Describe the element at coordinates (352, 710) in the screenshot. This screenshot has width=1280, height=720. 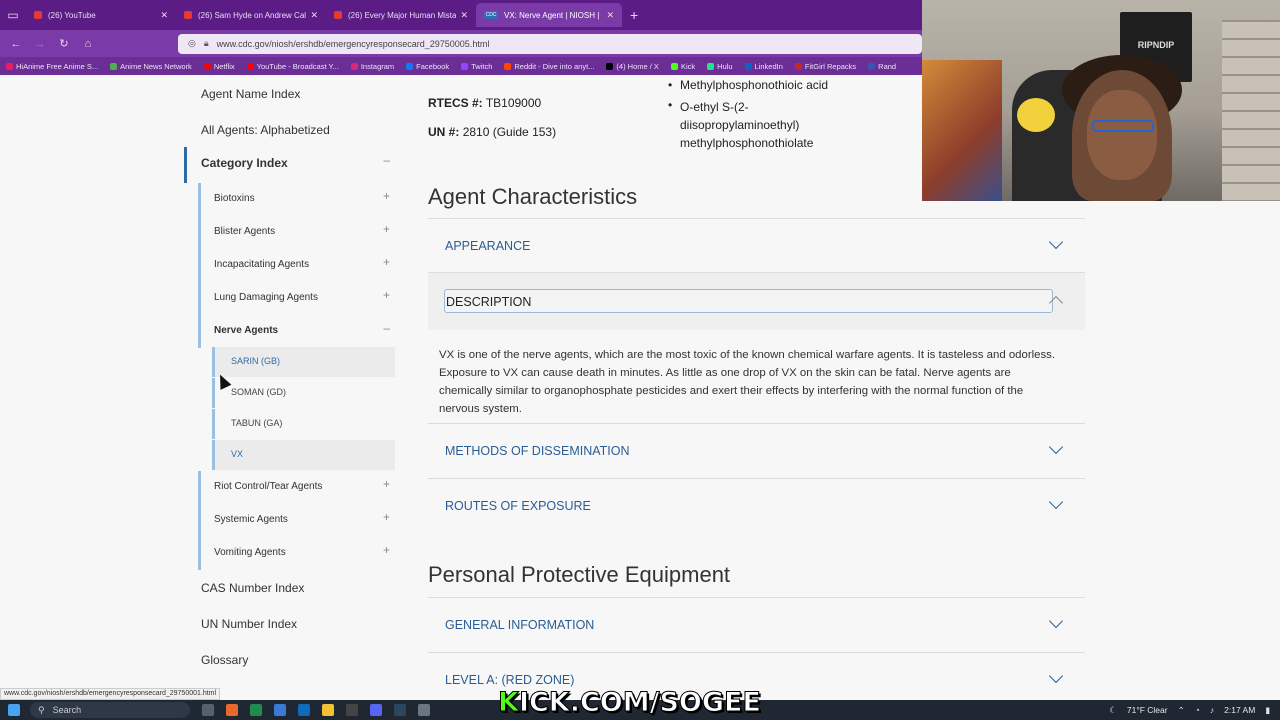
I see `obs-icon` at that location.